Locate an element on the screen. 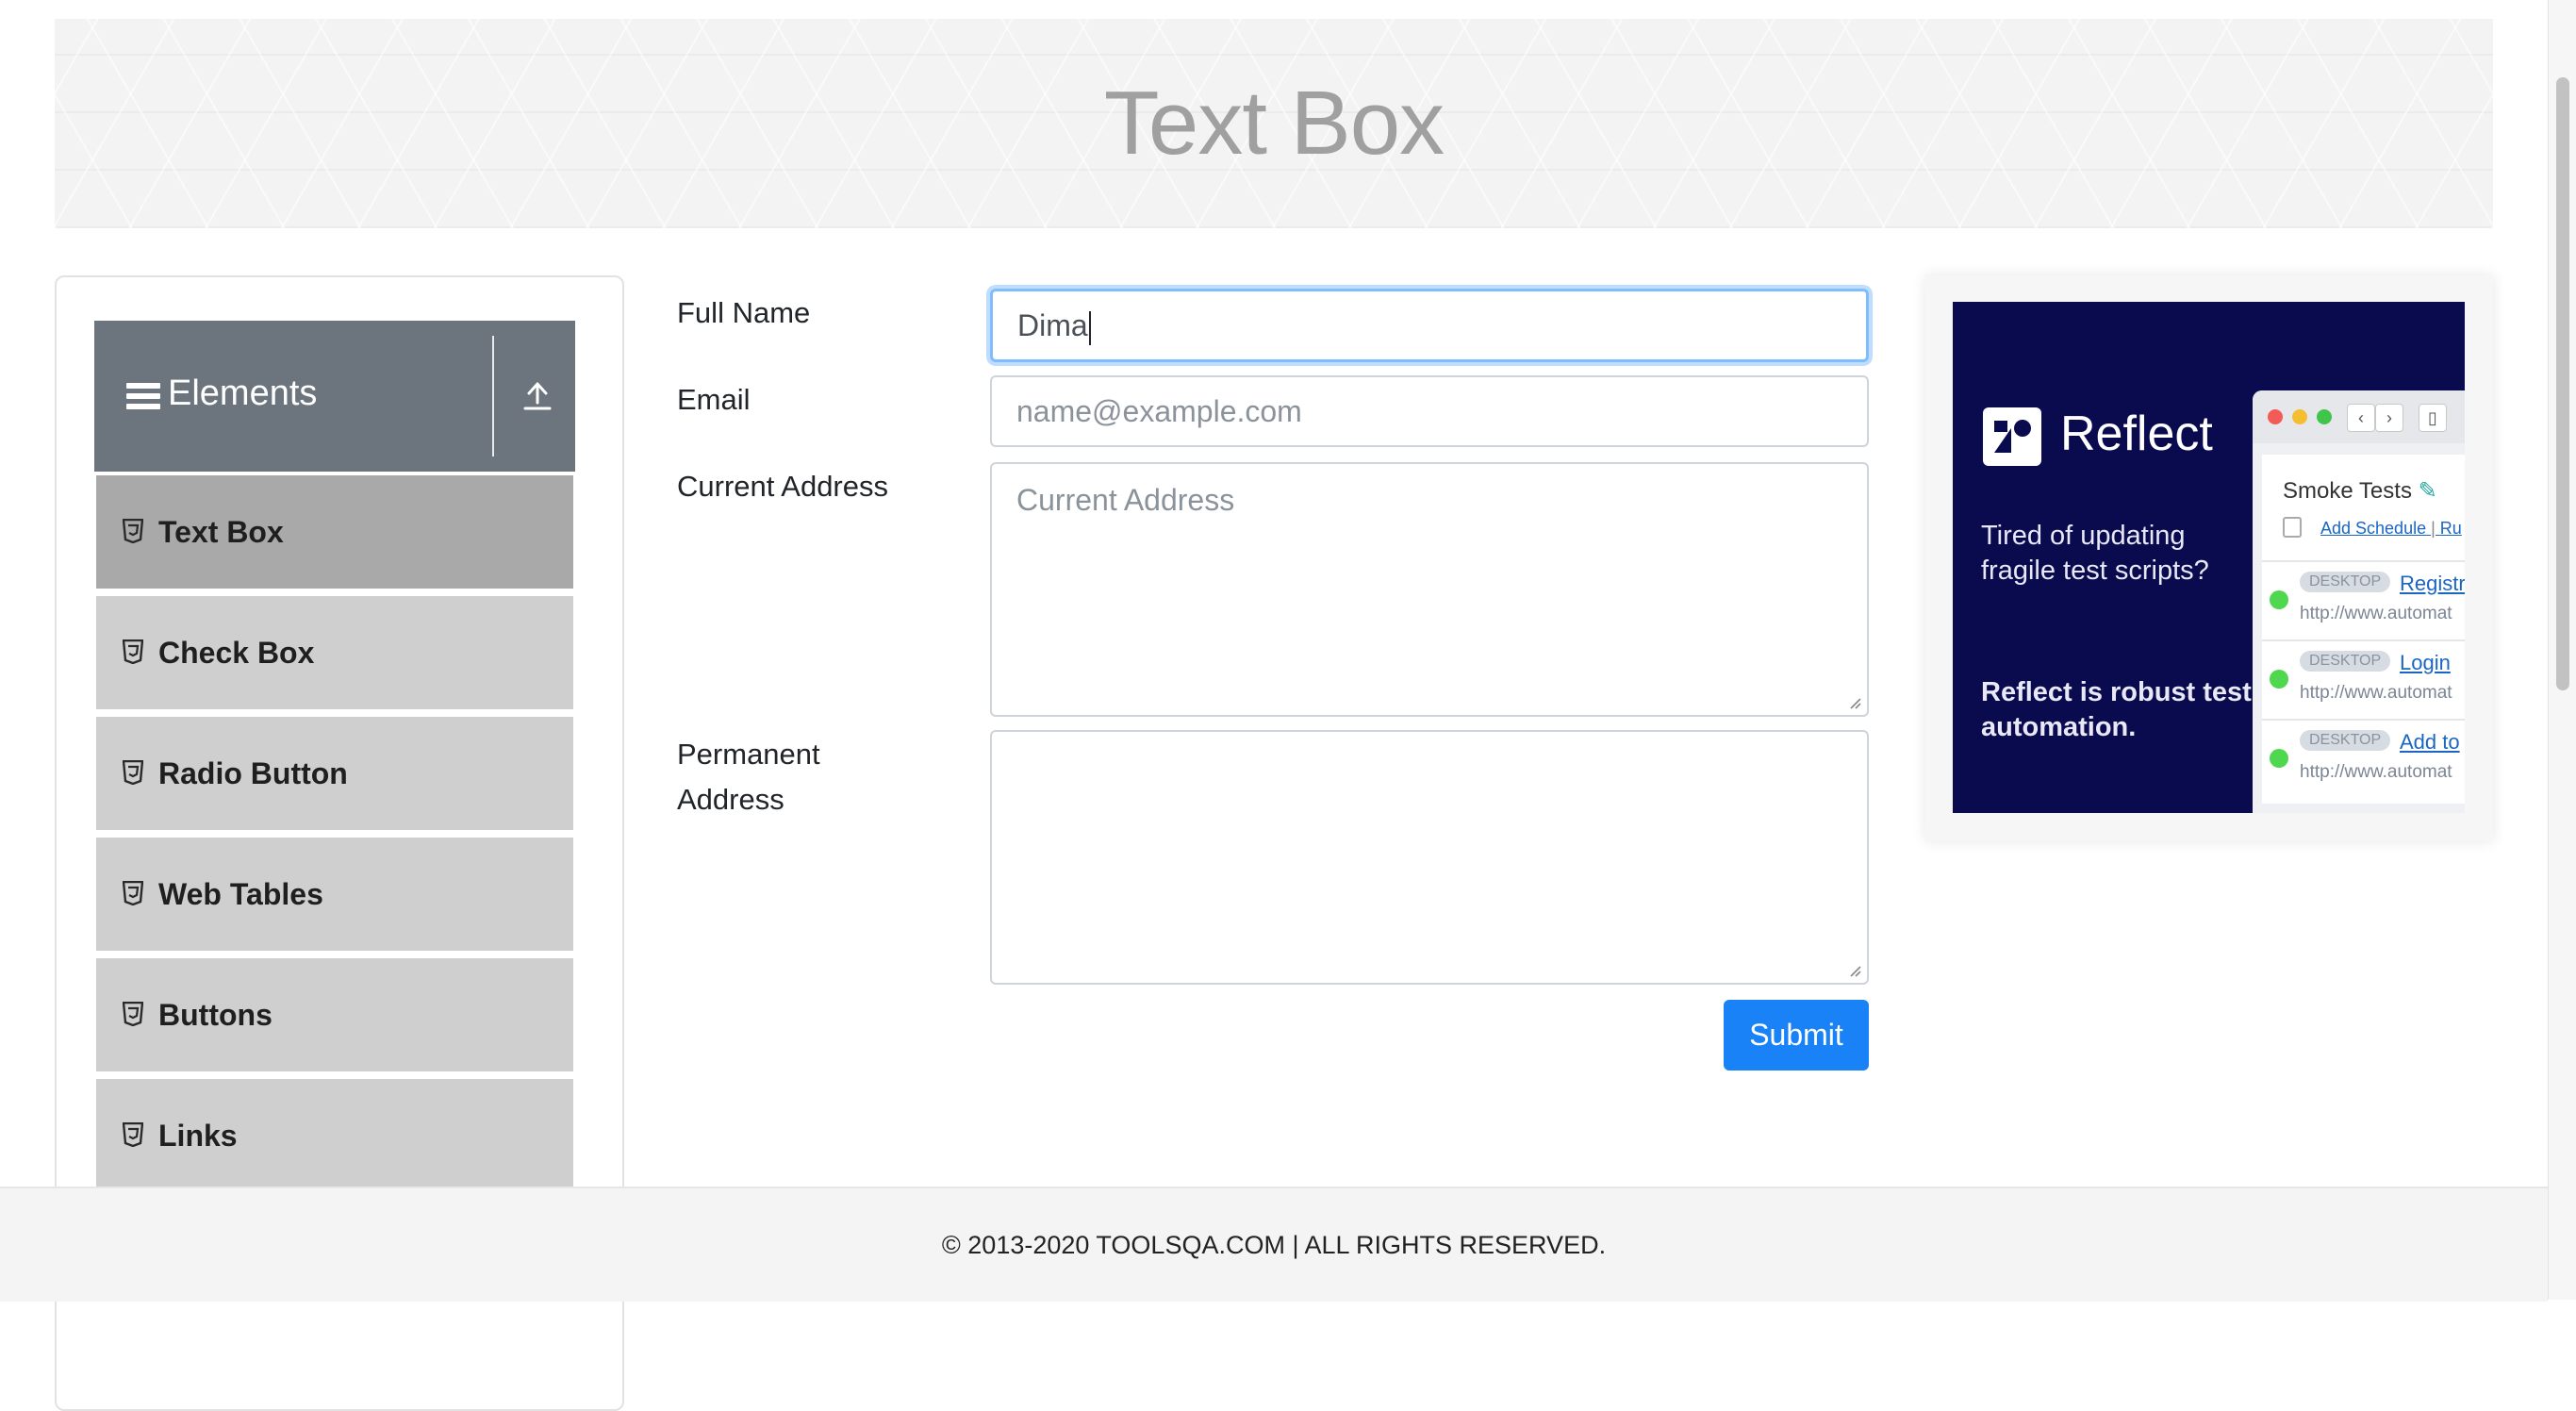 The width and height of the screenshot is (2576, 1411). email-placeholder: name@example.com is located at coordinates (1159, 411).